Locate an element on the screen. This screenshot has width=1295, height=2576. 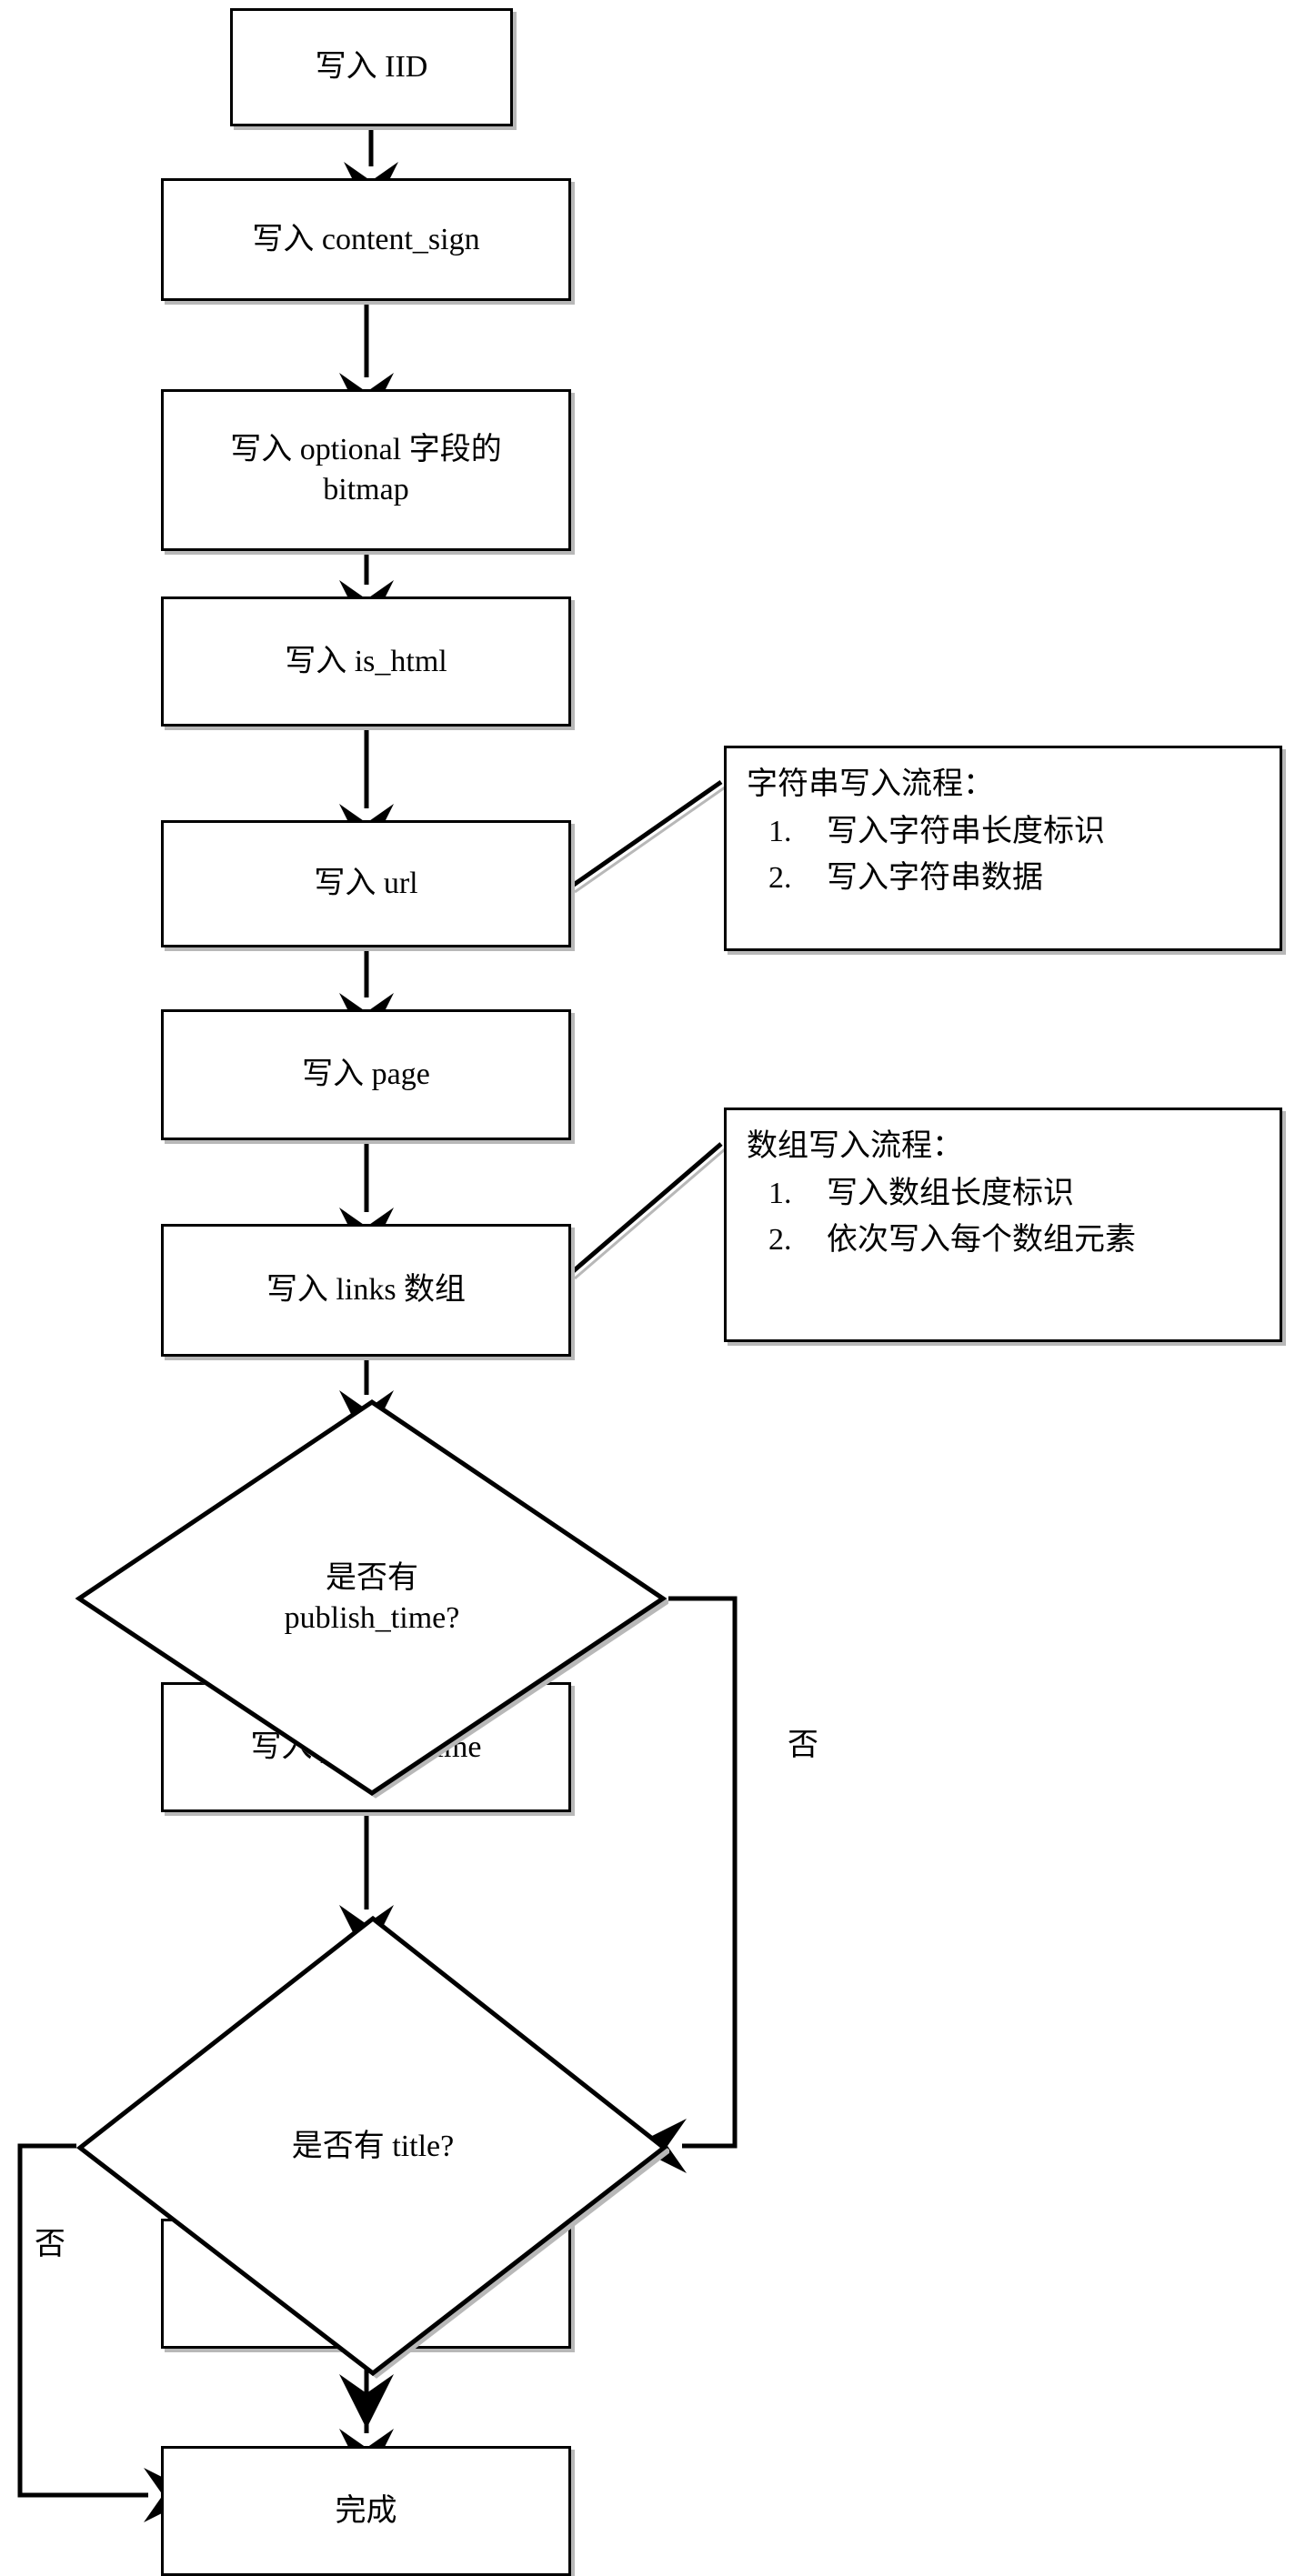
node-done-label: 完成 is located at coordinates (366, 2510).